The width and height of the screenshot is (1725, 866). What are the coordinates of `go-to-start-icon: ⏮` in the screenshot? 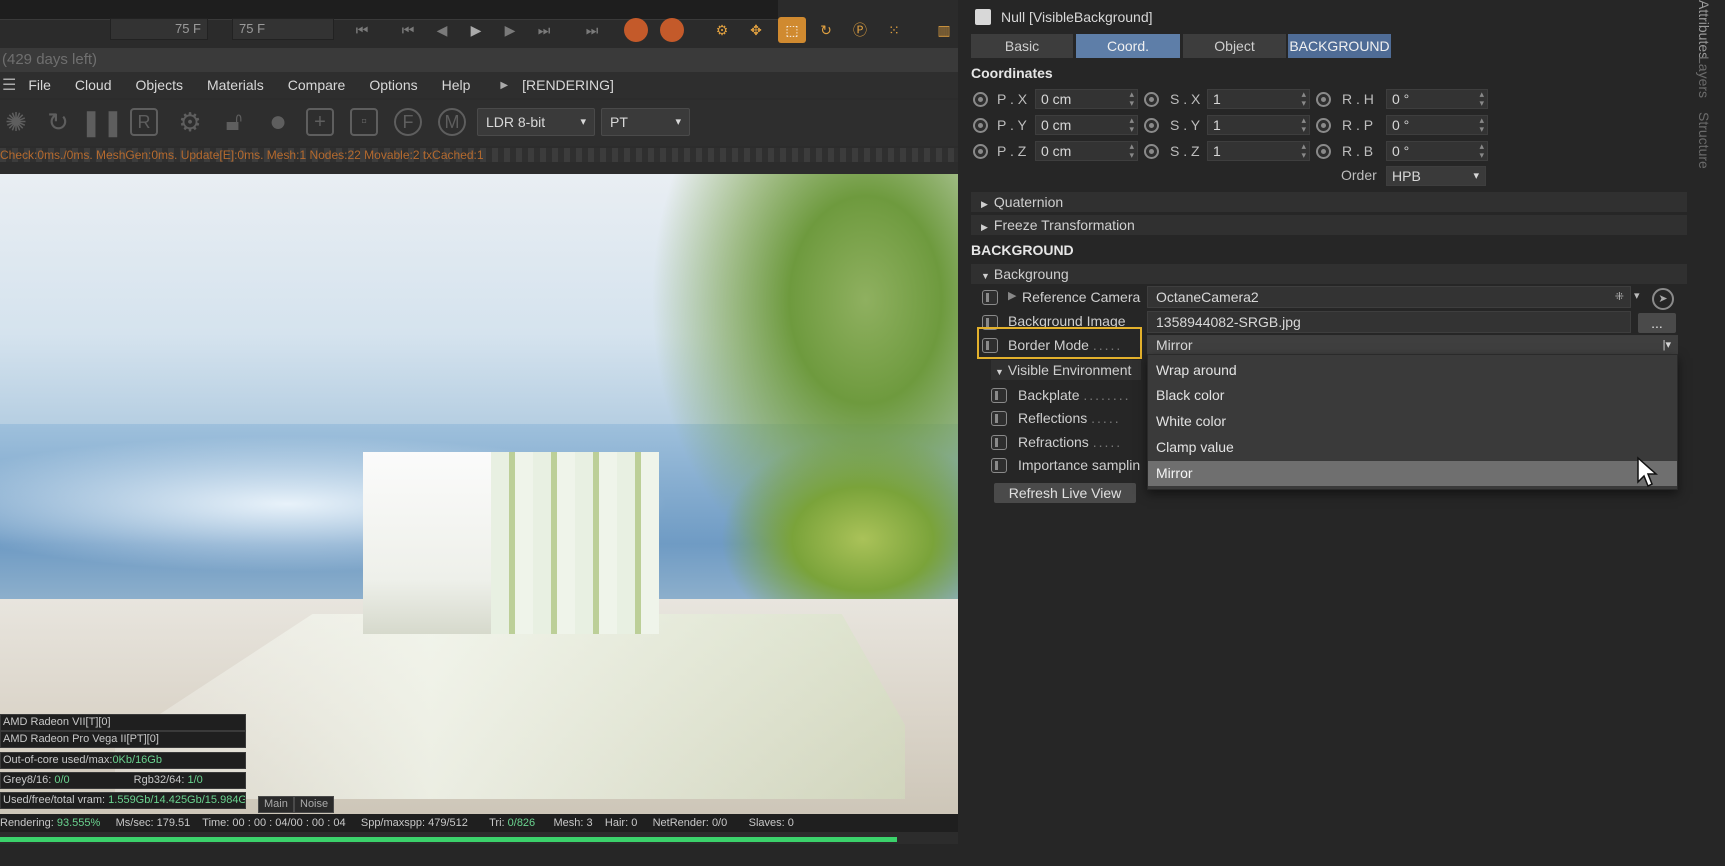 It's located at (362, 30).